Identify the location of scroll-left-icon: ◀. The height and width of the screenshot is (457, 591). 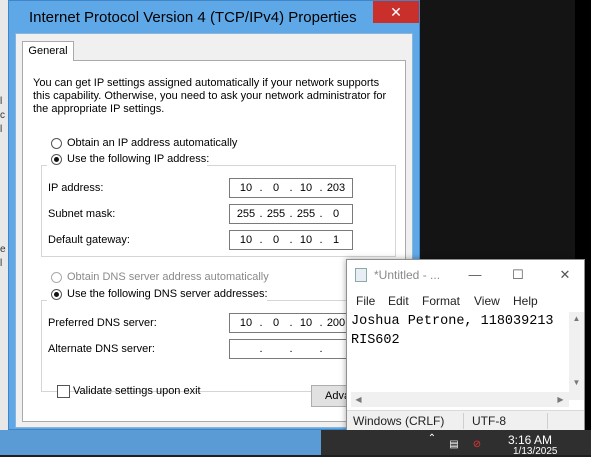
(358, 399).